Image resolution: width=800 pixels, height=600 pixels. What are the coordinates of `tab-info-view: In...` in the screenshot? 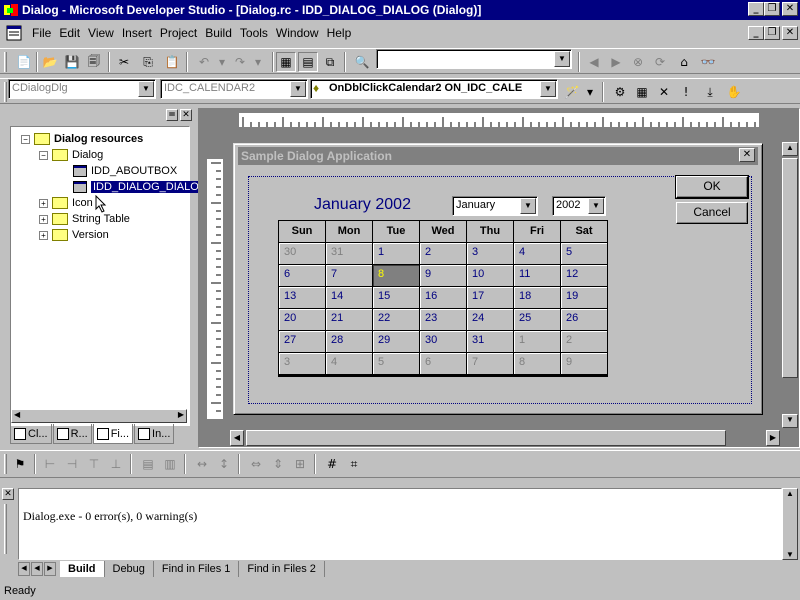 It's located at (154, 434).